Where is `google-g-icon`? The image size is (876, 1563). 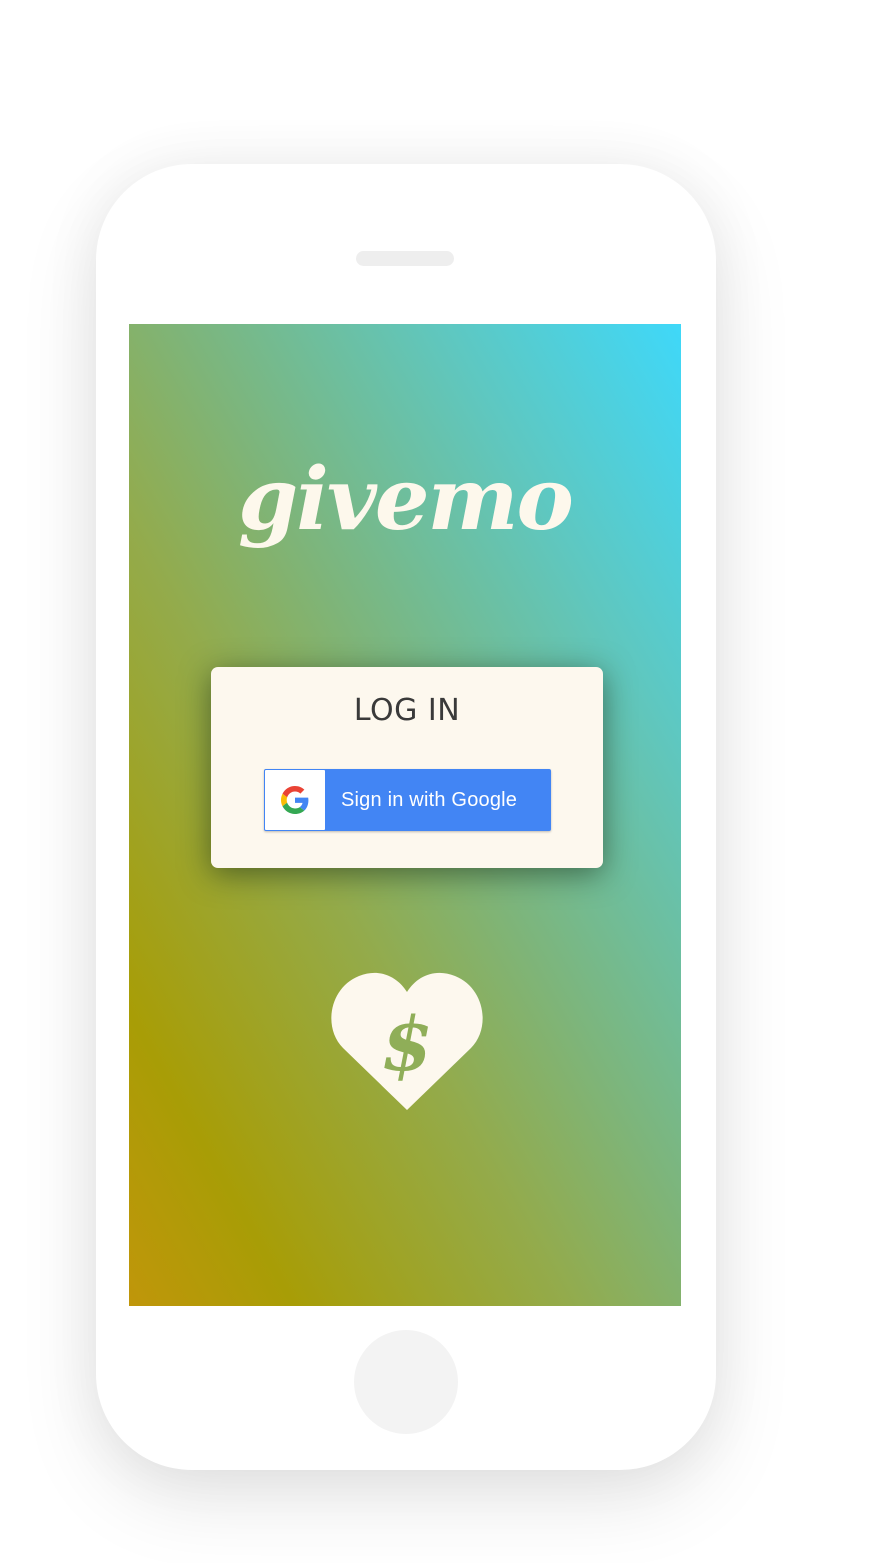
google-g-icon is located at coordinates (295, 800).